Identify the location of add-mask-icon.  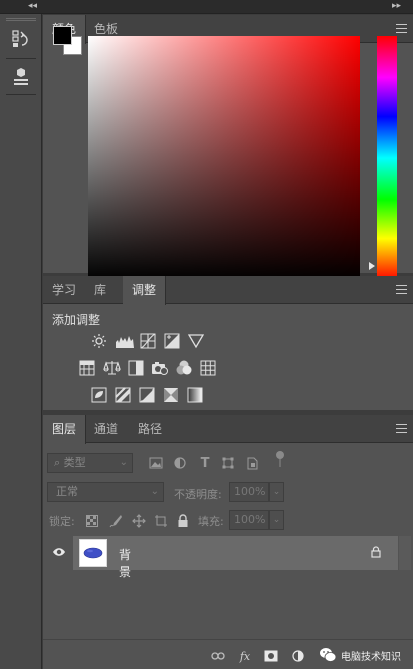
(271, 656).